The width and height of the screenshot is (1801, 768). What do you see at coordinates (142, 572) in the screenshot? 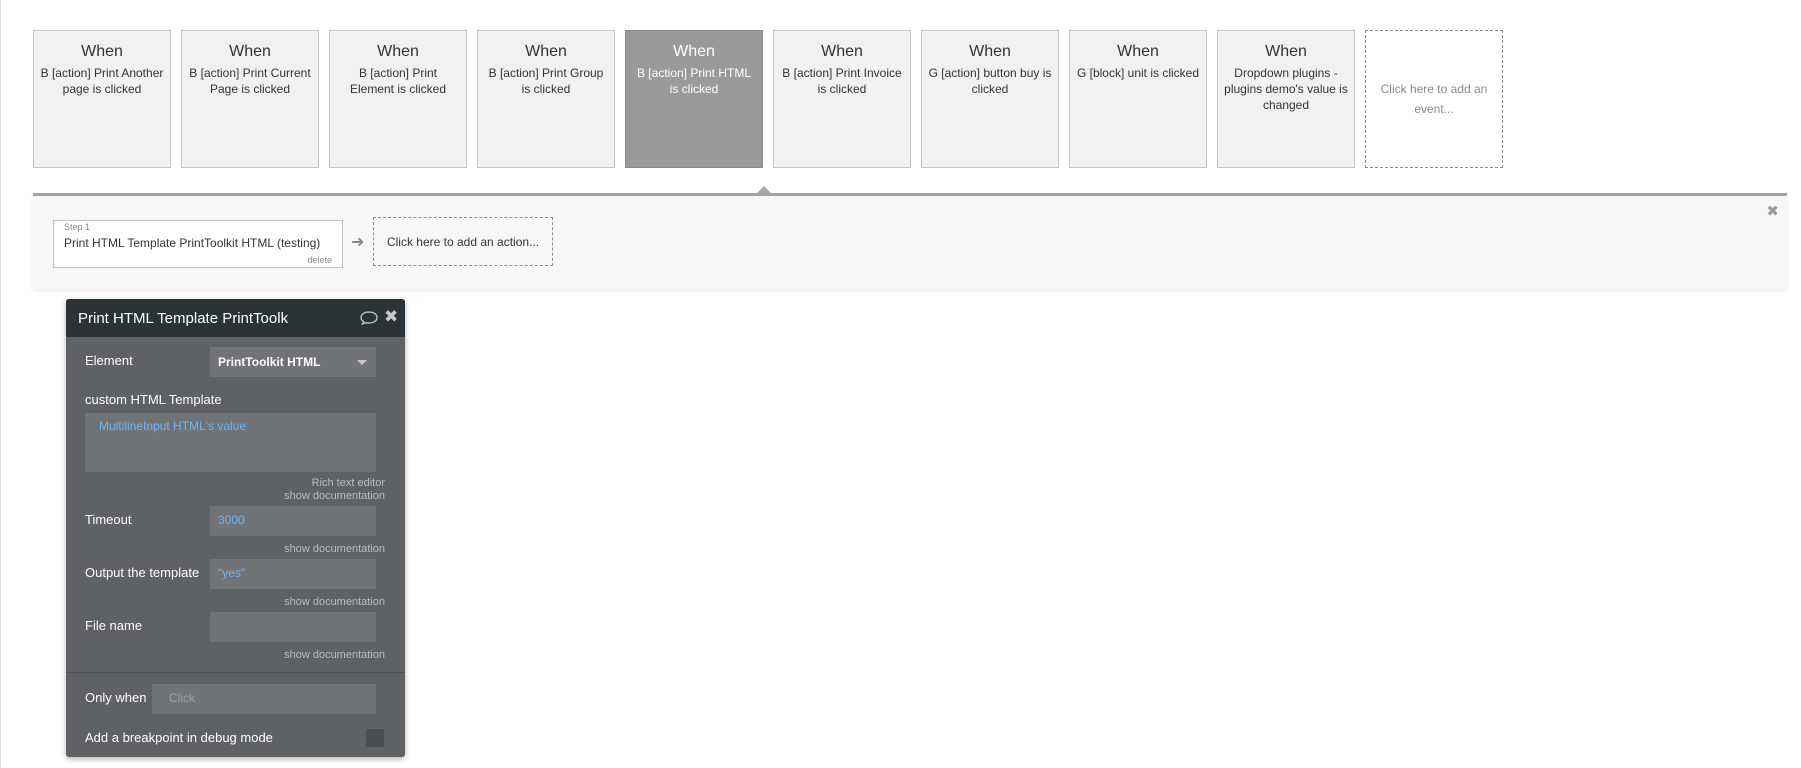
I see `output-template-label: Output the template` at bounding box center [142, 572].